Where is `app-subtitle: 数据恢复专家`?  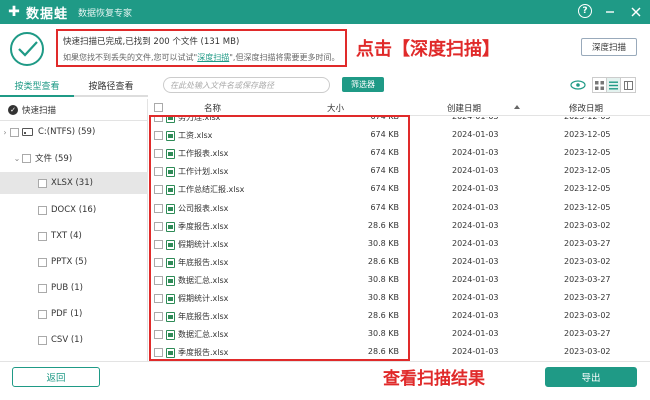
app-subtitle: 数据恢复专家 is located at coordinates (105, 13).